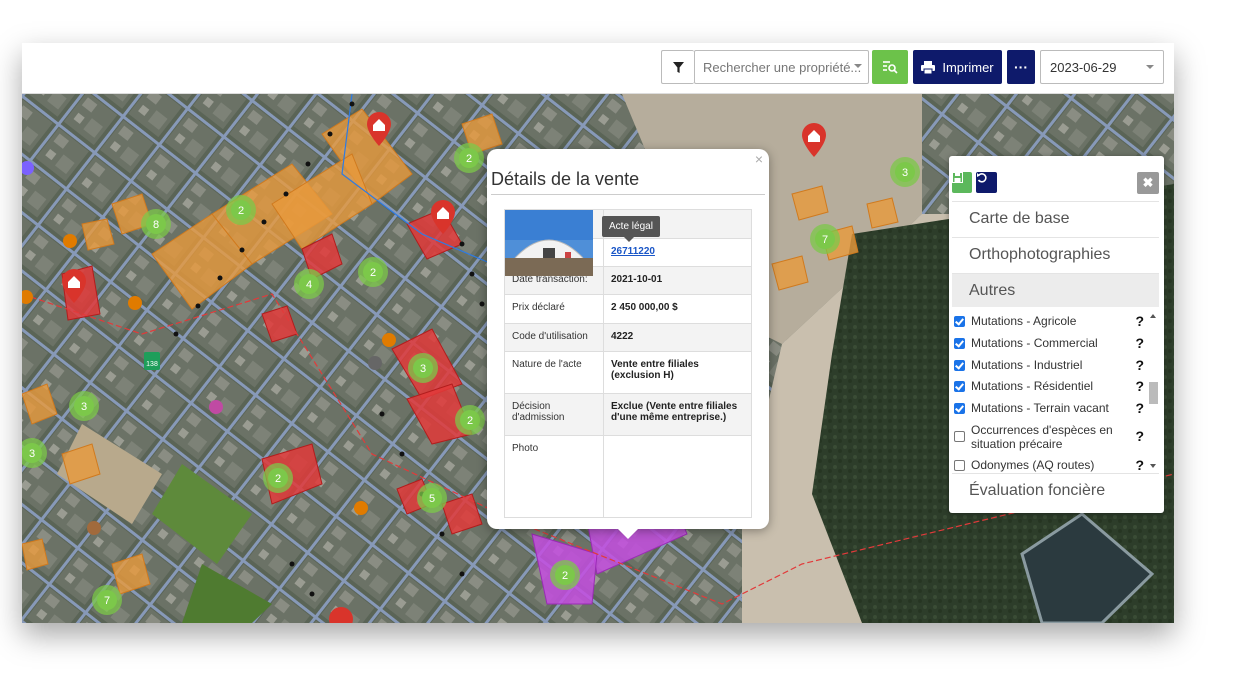 This screenshot has height=689, width=1249. I want to click on svg-text: 138, so click(152, 364).